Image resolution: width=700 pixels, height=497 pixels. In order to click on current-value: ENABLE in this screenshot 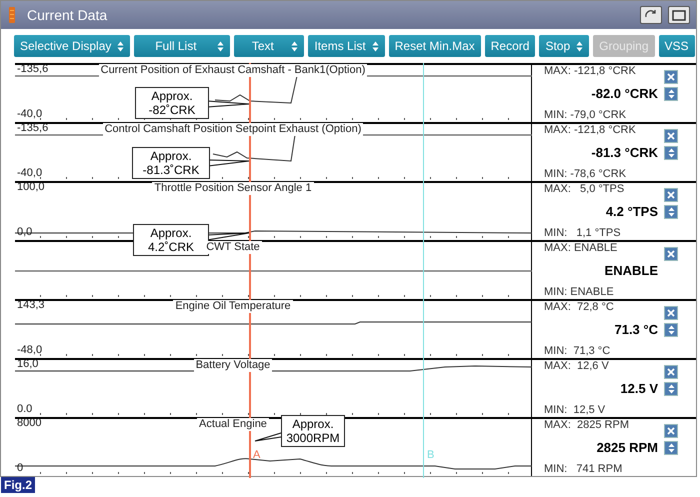, I will do `click(631, 270)`.